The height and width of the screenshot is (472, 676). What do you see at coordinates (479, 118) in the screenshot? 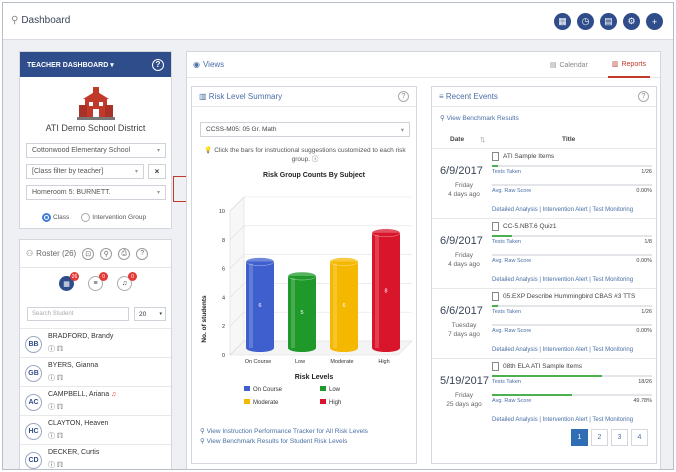
I see `view-benchmark-link: ⚲ View Benchmark Results` at bounding box center [479, 118].